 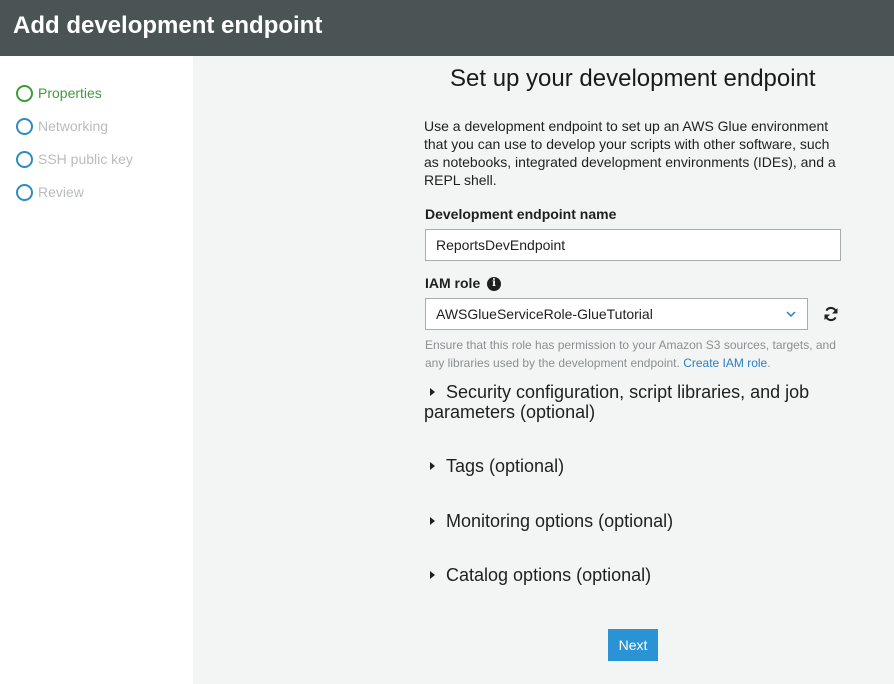 What do you see at coordinates (633, 245) in the screenshot?
I see `endpoint-name-input` at bounding box center [633, 245].